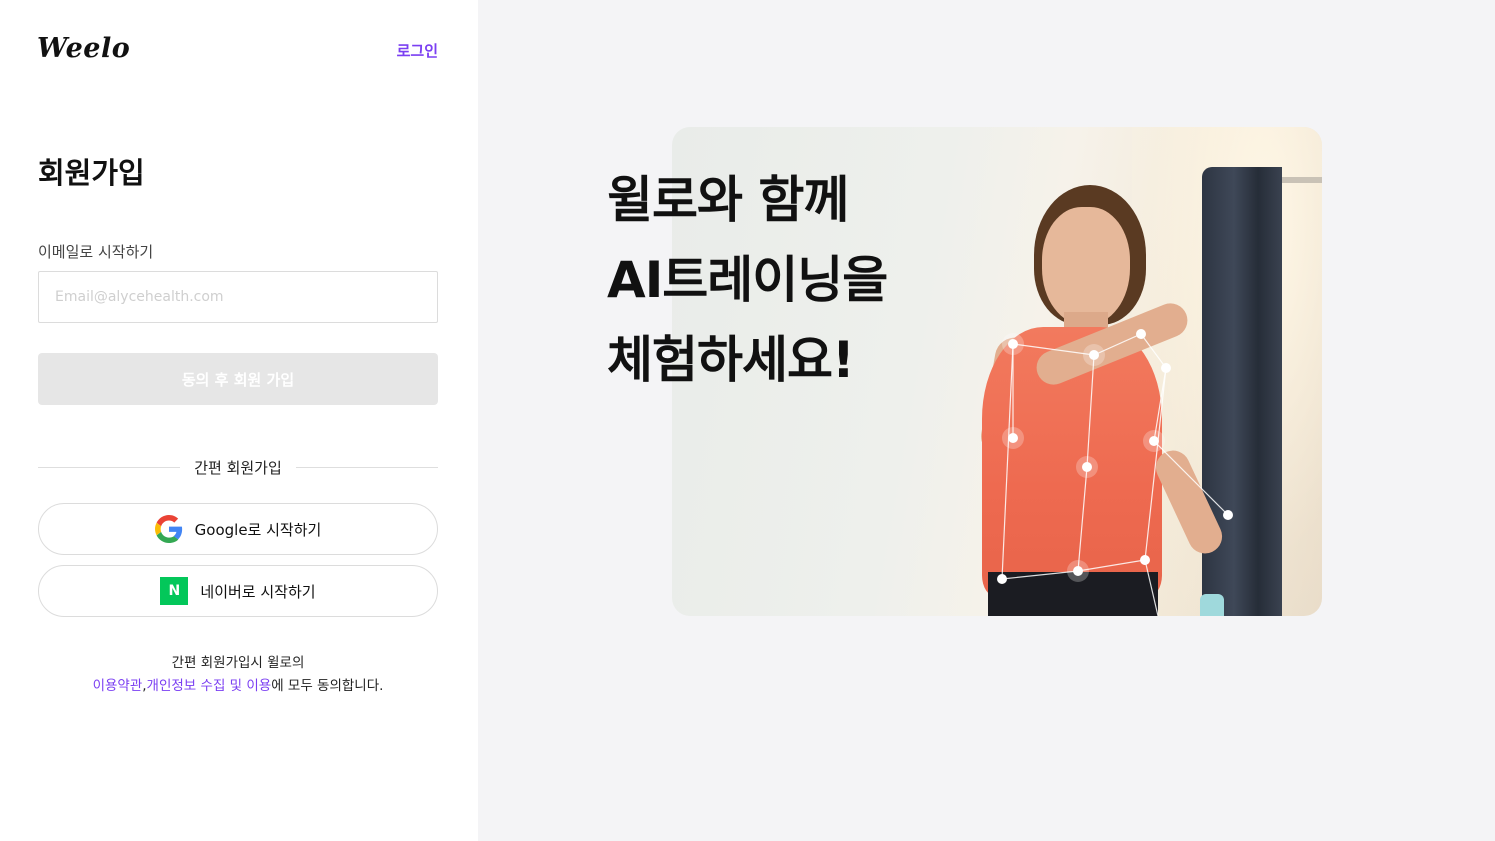  Describe the element at coordinates (118, 686) in the screenshot. I see `terms-of-use-link: 이용약관` at that location.